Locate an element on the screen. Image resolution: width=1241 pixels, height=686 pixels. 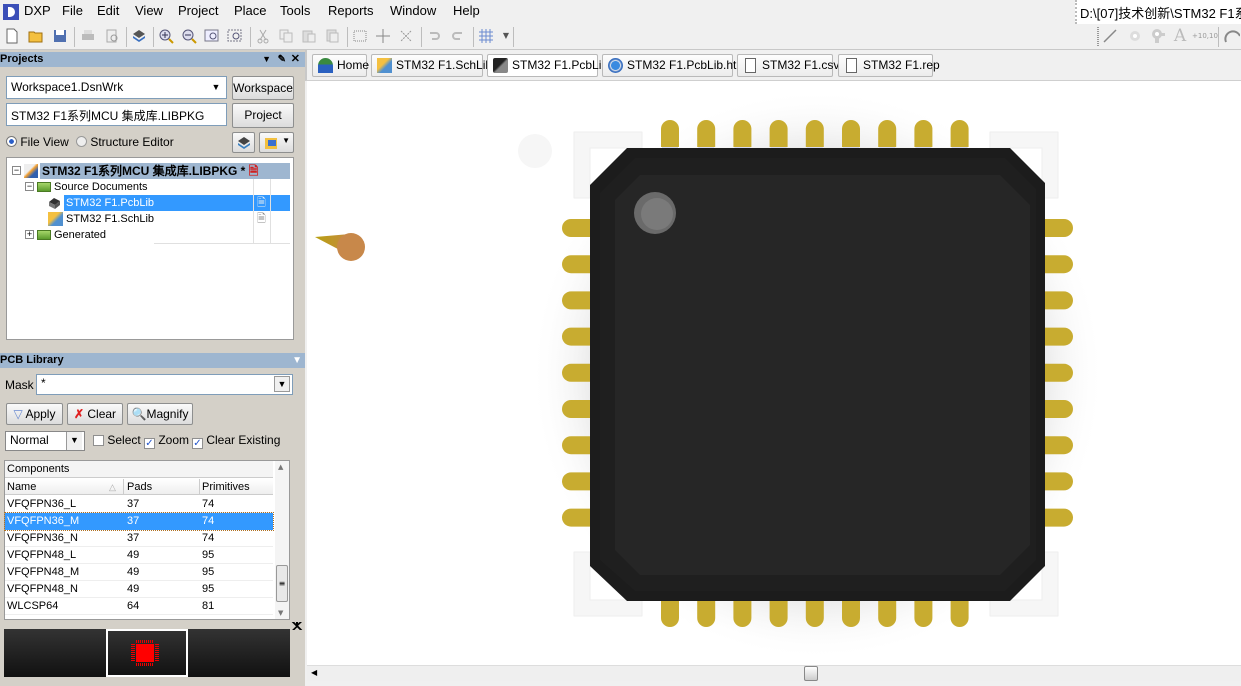
table-row: VFQFPN48_N 49 95 is located at coordinates (139, 589).